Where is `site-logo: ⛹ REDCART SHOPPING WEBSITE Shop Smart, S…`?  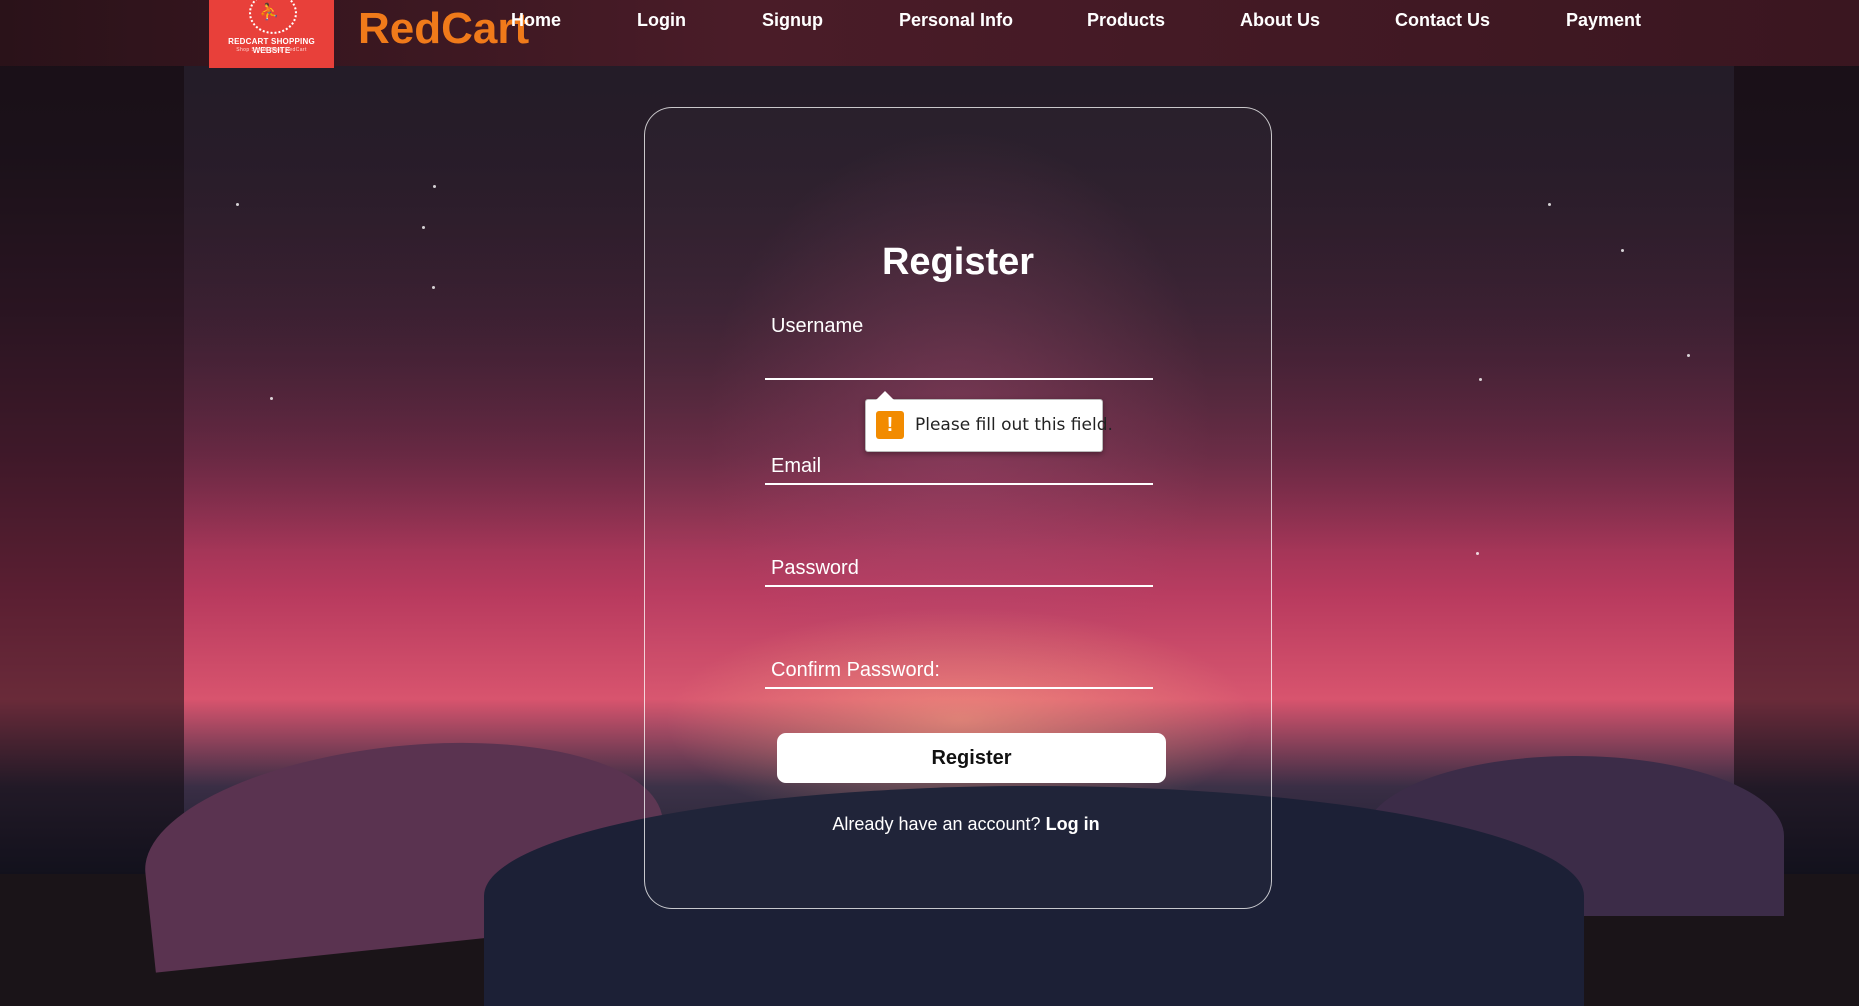 site-logo: ⛹ REDCART SHOPPING WEBSITE Shop Smart, S… is located at coordinates (271, 34).